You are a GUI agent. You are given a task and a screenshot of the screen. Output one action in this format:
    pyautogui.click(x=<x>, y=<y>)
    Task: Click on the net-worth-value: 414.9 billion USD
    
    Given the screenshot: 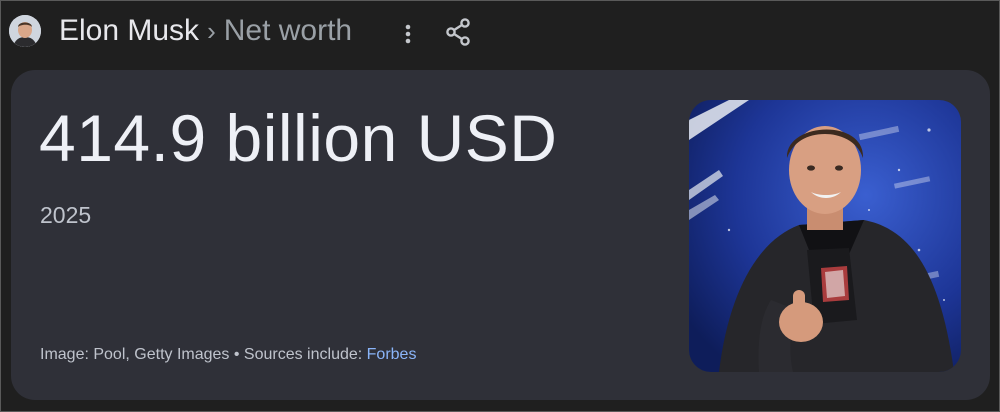 What is the action you would take?
    pyautogui.click(x=298, y=138)
    